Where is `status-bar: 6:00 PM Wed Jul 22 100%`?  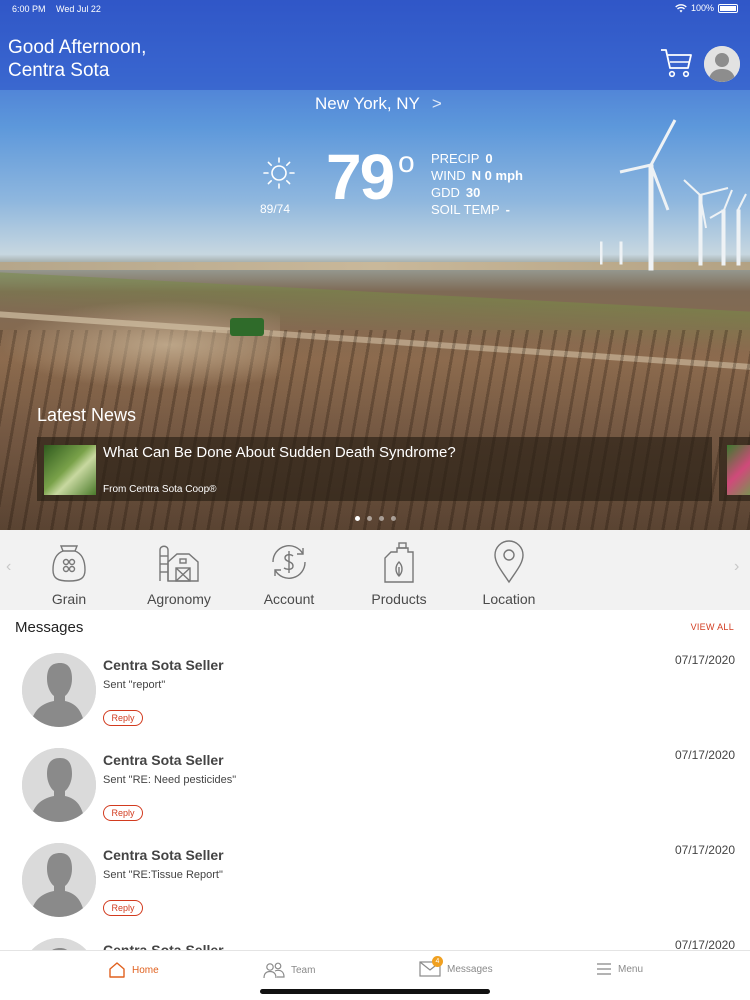 status-bar: 6:00 PM Wed Jul 22 100% is located at coordinates (375, 9).